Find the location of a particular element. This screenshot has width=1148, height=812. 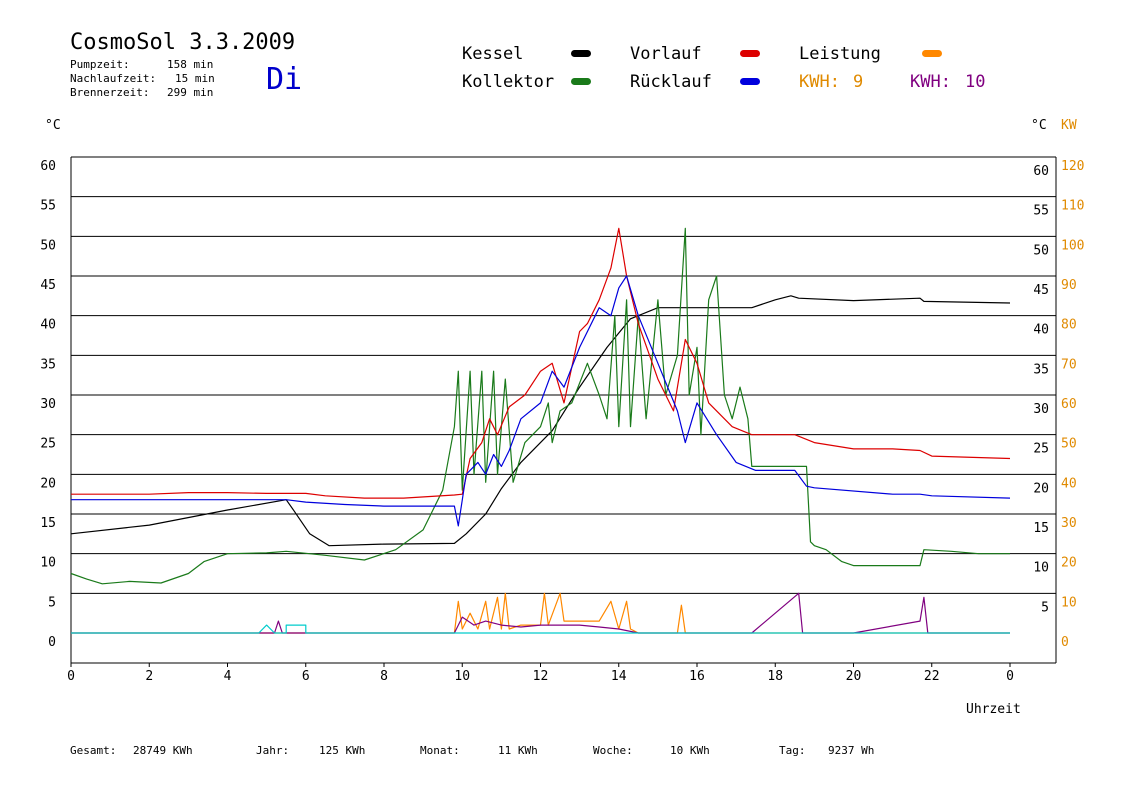

x-tick-label-11: 22 is located at coordinates (932, 676).